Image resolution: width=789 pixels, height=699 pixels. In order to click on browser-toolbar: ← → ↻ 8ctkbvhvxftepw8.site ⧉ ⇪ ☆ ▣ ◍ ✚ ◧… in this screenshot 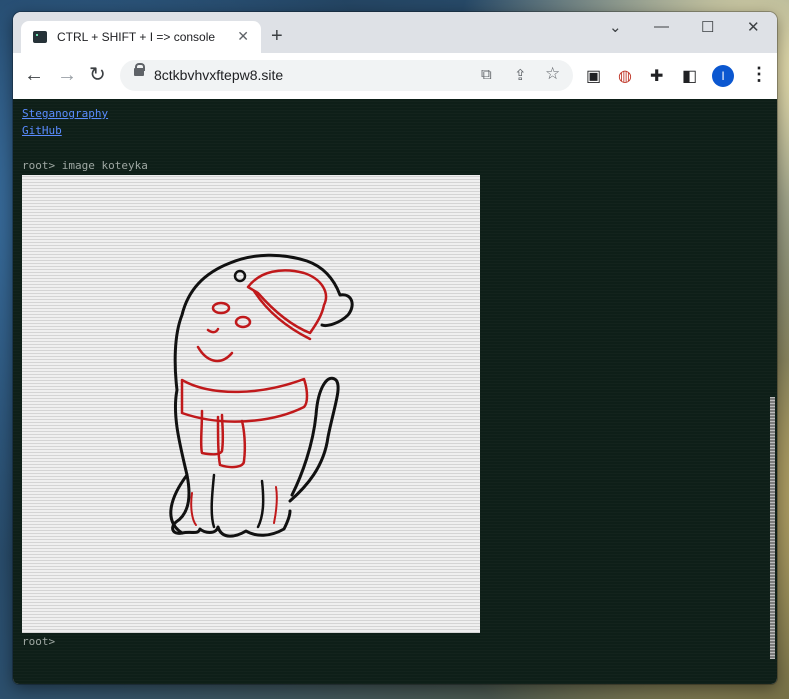, I will do `click(395, 76)`.